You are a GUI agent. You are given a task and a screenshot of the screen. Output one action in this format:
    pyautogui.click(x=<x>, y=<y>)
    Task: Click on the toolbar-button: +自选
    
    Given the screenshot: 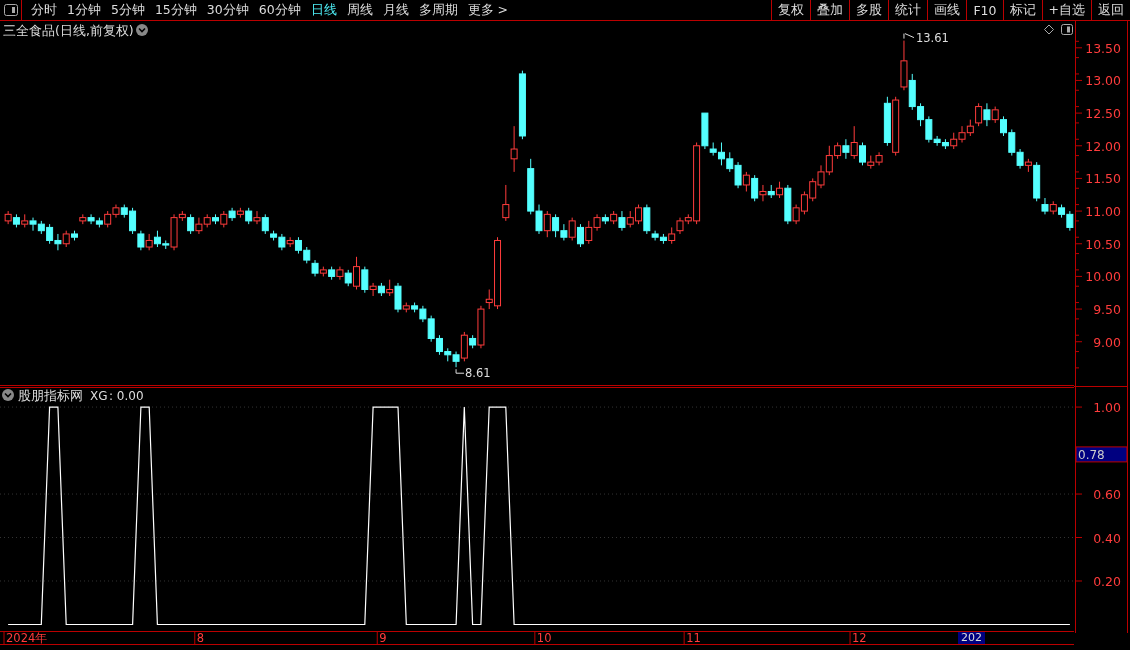 What is the action you would take?
    pyautogui.click(x=1066, y=10)
    